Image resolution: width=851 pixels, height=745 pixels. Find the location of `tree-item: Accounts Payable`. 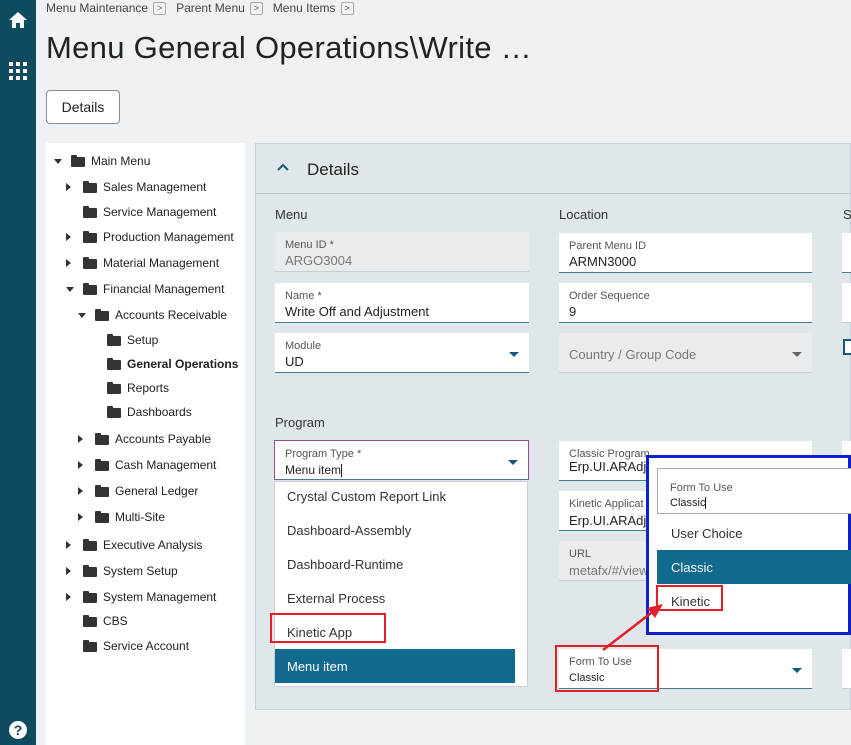

tree-item: Accounts Payable is located at coordinates (145, 439).